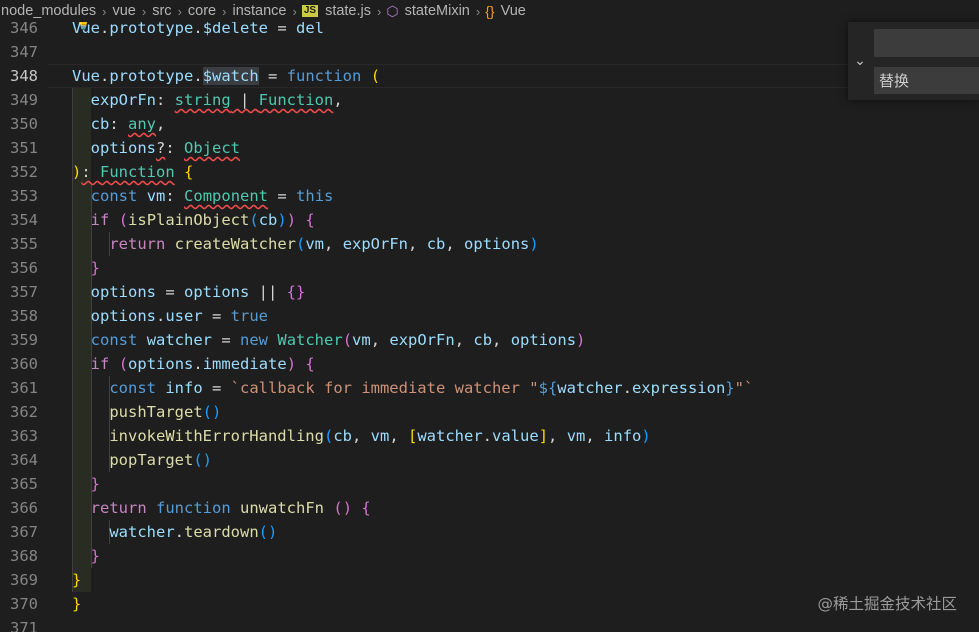 Image resolution: width=979 pixels, height=632 pixels. I want to click on replace-input, so click(926, 80).